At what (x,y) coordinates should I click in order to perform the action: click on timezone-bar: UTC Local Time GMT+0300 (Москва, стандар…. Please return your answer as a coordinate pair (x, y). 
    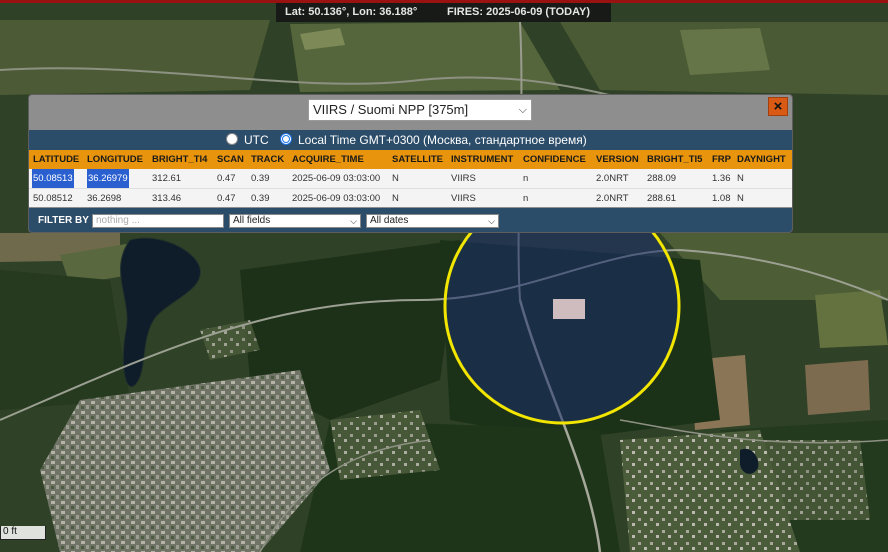
    Looking at the image, I should click on (410, 140).